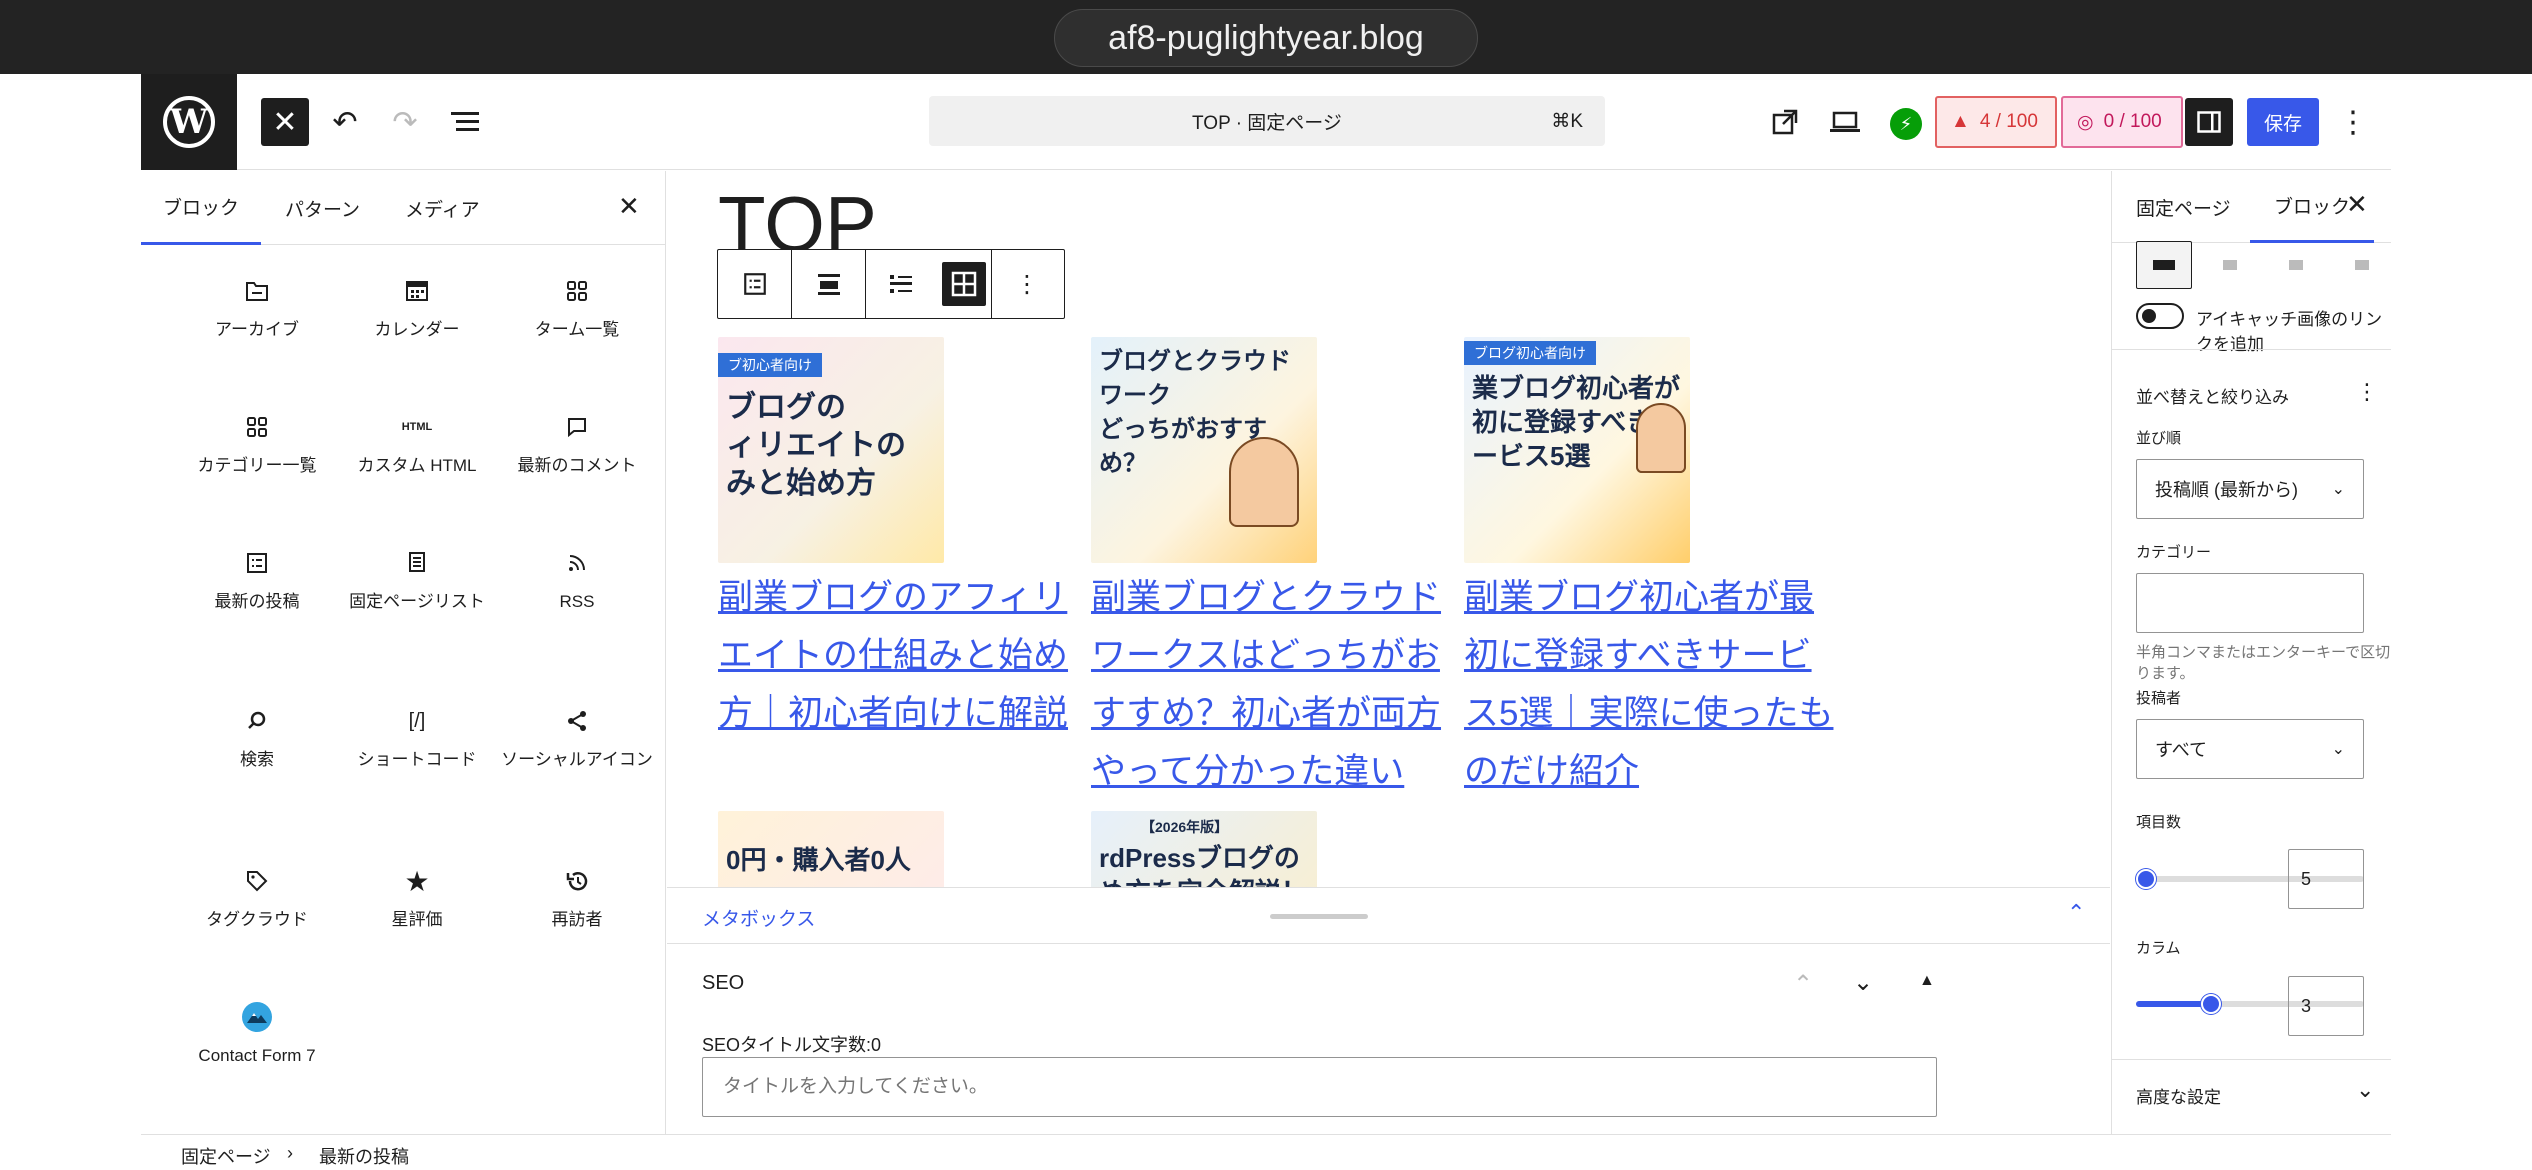  What do you see at coordinates (364, 1156) in the screenshot?
I see `breadcrumb-item-block: 最新の投稿` at bounding box center [364, 1156].